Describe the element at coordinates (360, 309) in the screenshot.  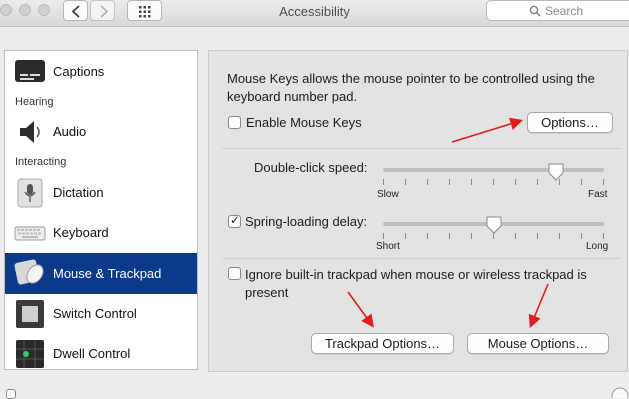
I see `arrow-to-trackpad-options` at that location.